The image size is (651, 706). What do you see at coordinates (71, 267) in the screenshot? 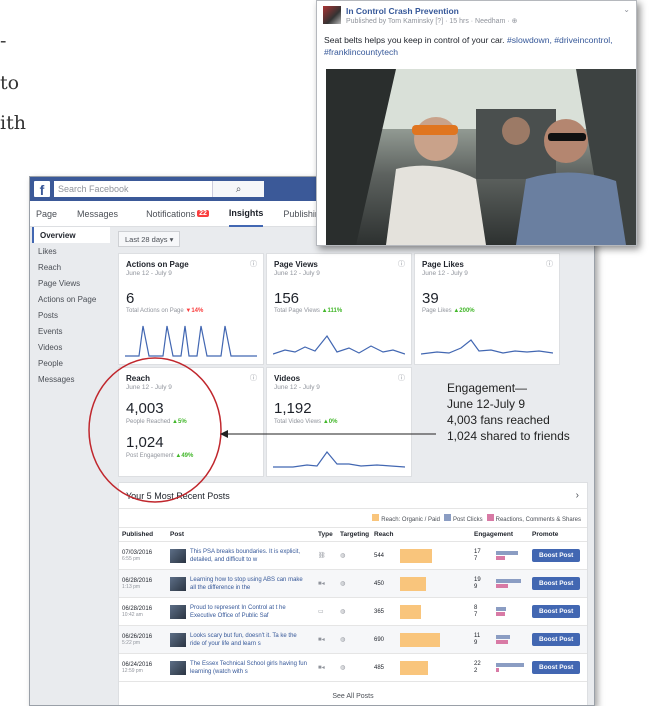
I see `sidebar-item-reach: Reach` at bounding box center [71, 267].